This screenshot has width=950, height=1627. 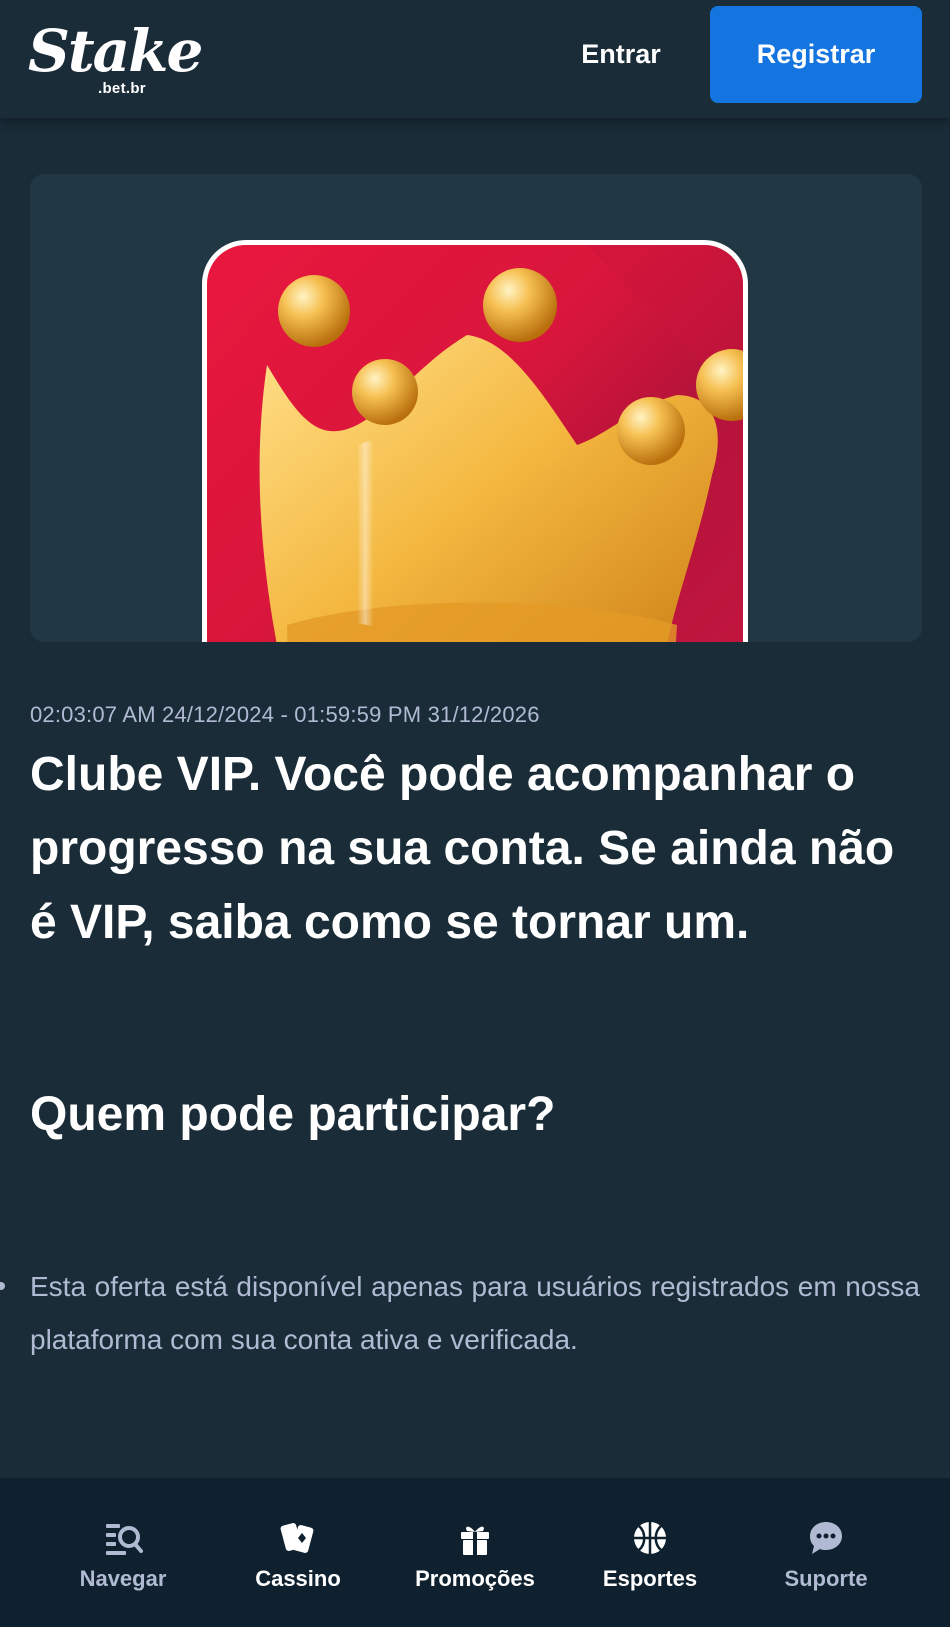 What do you see at coordinates (475, 1538) in the screenshot?
I see `gift-icon` at bounding box center [475, 1538].